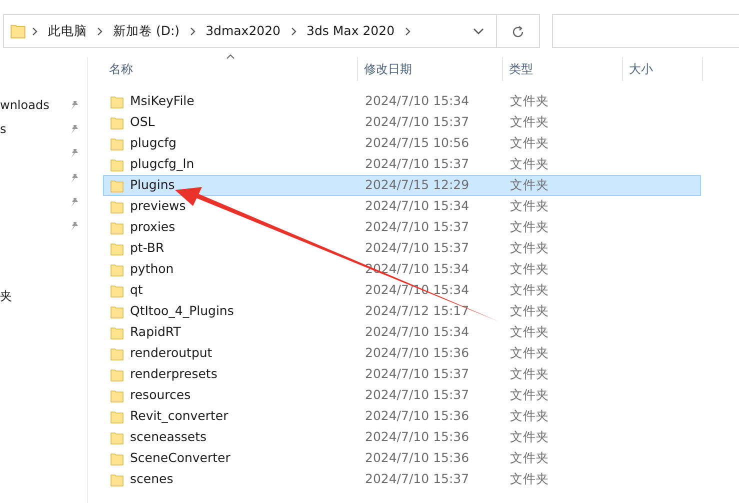  I want to click on file-row: scenes 2024/7/10 15:37 文件夹, so click(402, 479).